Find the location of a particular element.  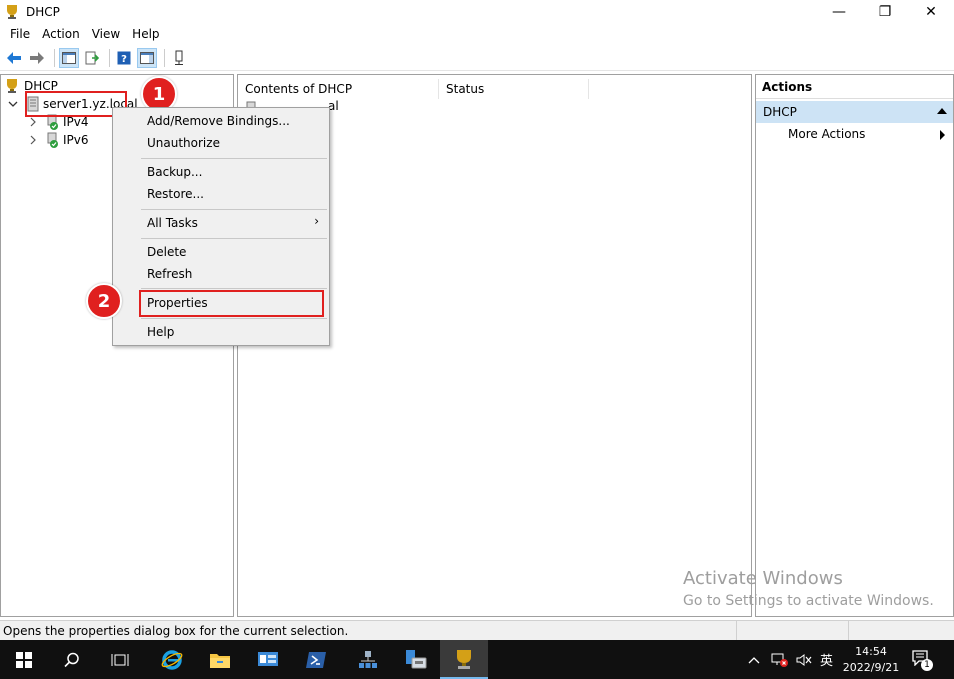

menu-file: File is located at coordinates (20, 34).